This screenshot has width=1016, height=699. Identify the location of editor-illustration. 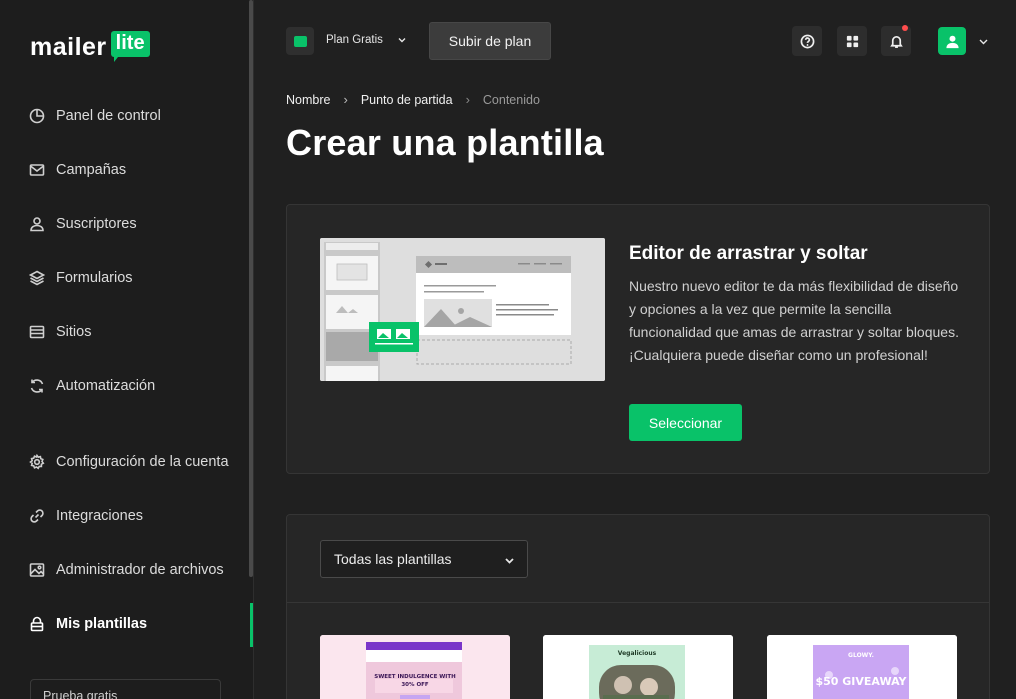
(462, 309).